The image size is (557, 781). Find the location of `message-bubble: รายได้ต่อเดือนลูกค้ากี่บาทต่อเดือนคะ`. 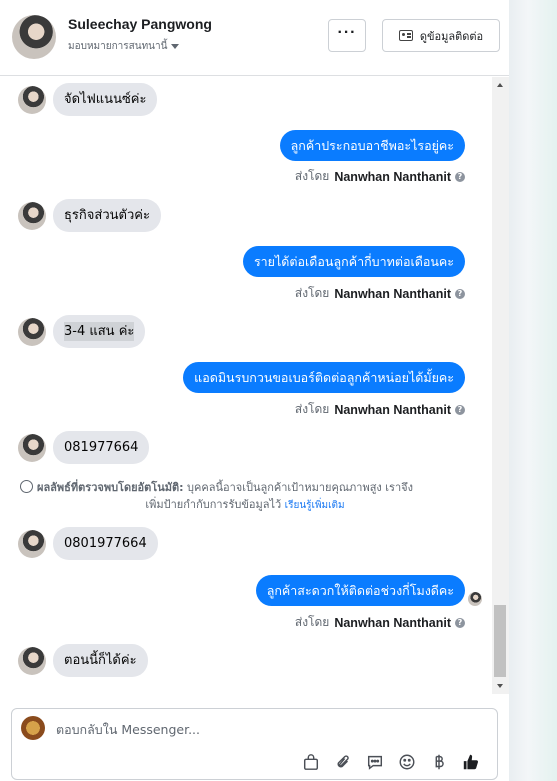

message-bubble: รายได้ต่อเดือนลูกค้ากี่บาทต่อเดือนคะ is located at coordinates (353, 261).